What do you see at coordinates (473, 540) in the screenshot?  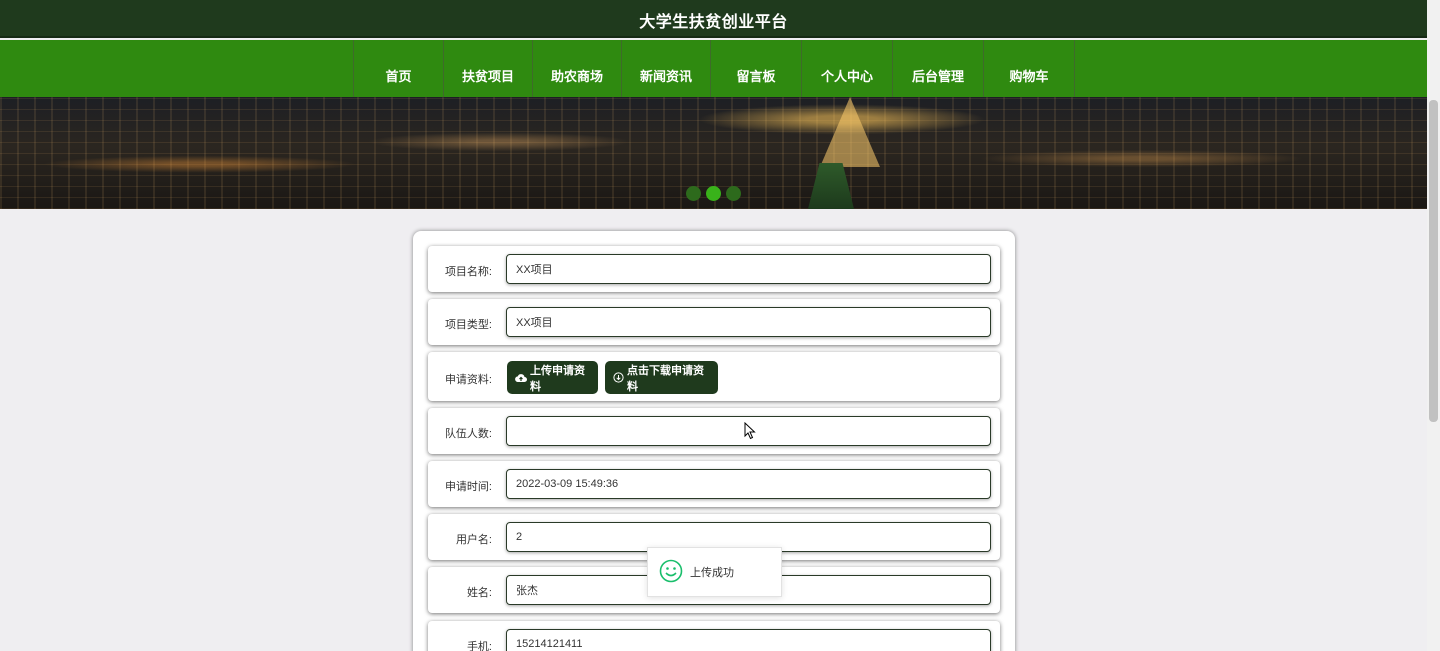 I see `username-label: 用户名:` at bounding box center [473, 540].